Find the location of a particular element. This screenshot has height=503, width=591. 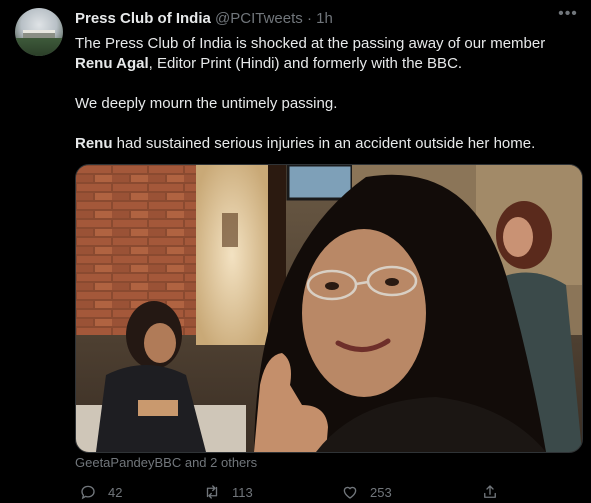

share-button is located at coordinates (490, 492).